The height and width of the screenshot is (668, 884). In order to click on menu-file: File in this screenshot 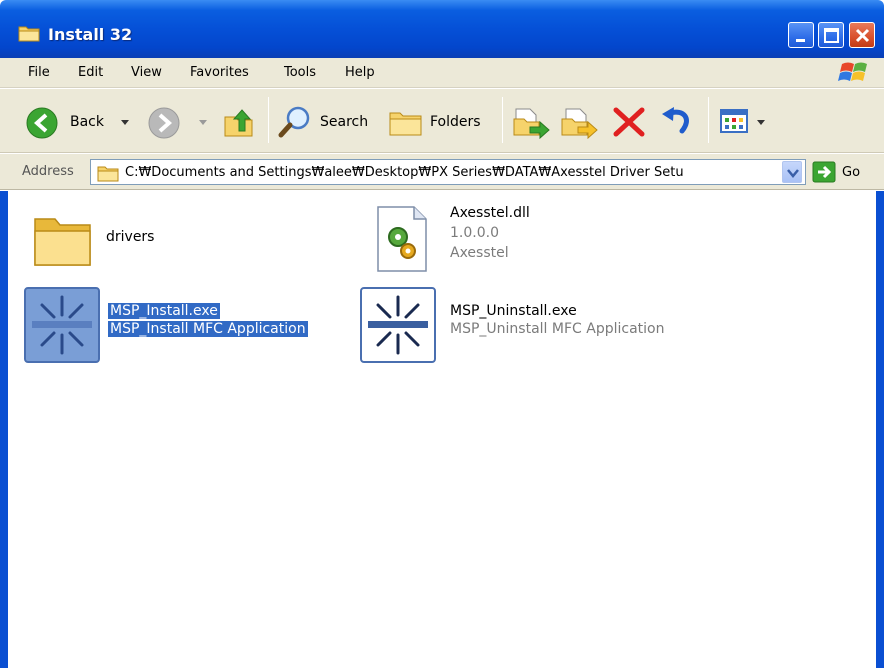, I will do `click(39, 72)`.